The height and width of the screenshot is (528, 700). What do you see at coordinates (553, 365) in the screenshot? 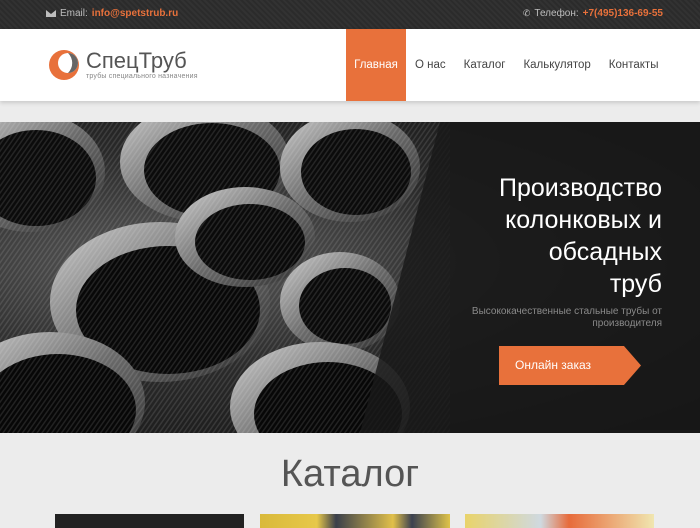
I see `cta-label: Онлайн заказ` at bounding box center [553, 365].